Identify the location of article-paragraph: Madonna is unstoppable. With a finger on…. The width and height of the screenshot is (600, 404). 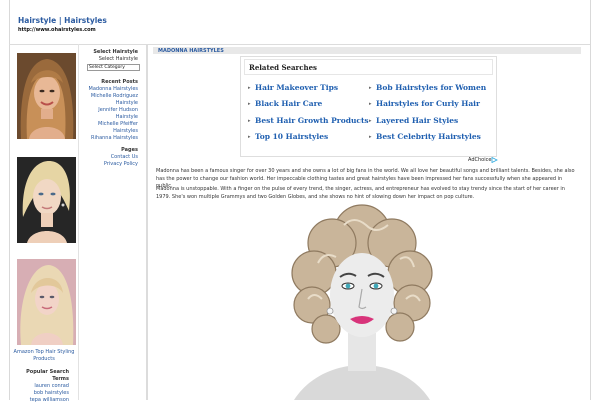
(360, 193).